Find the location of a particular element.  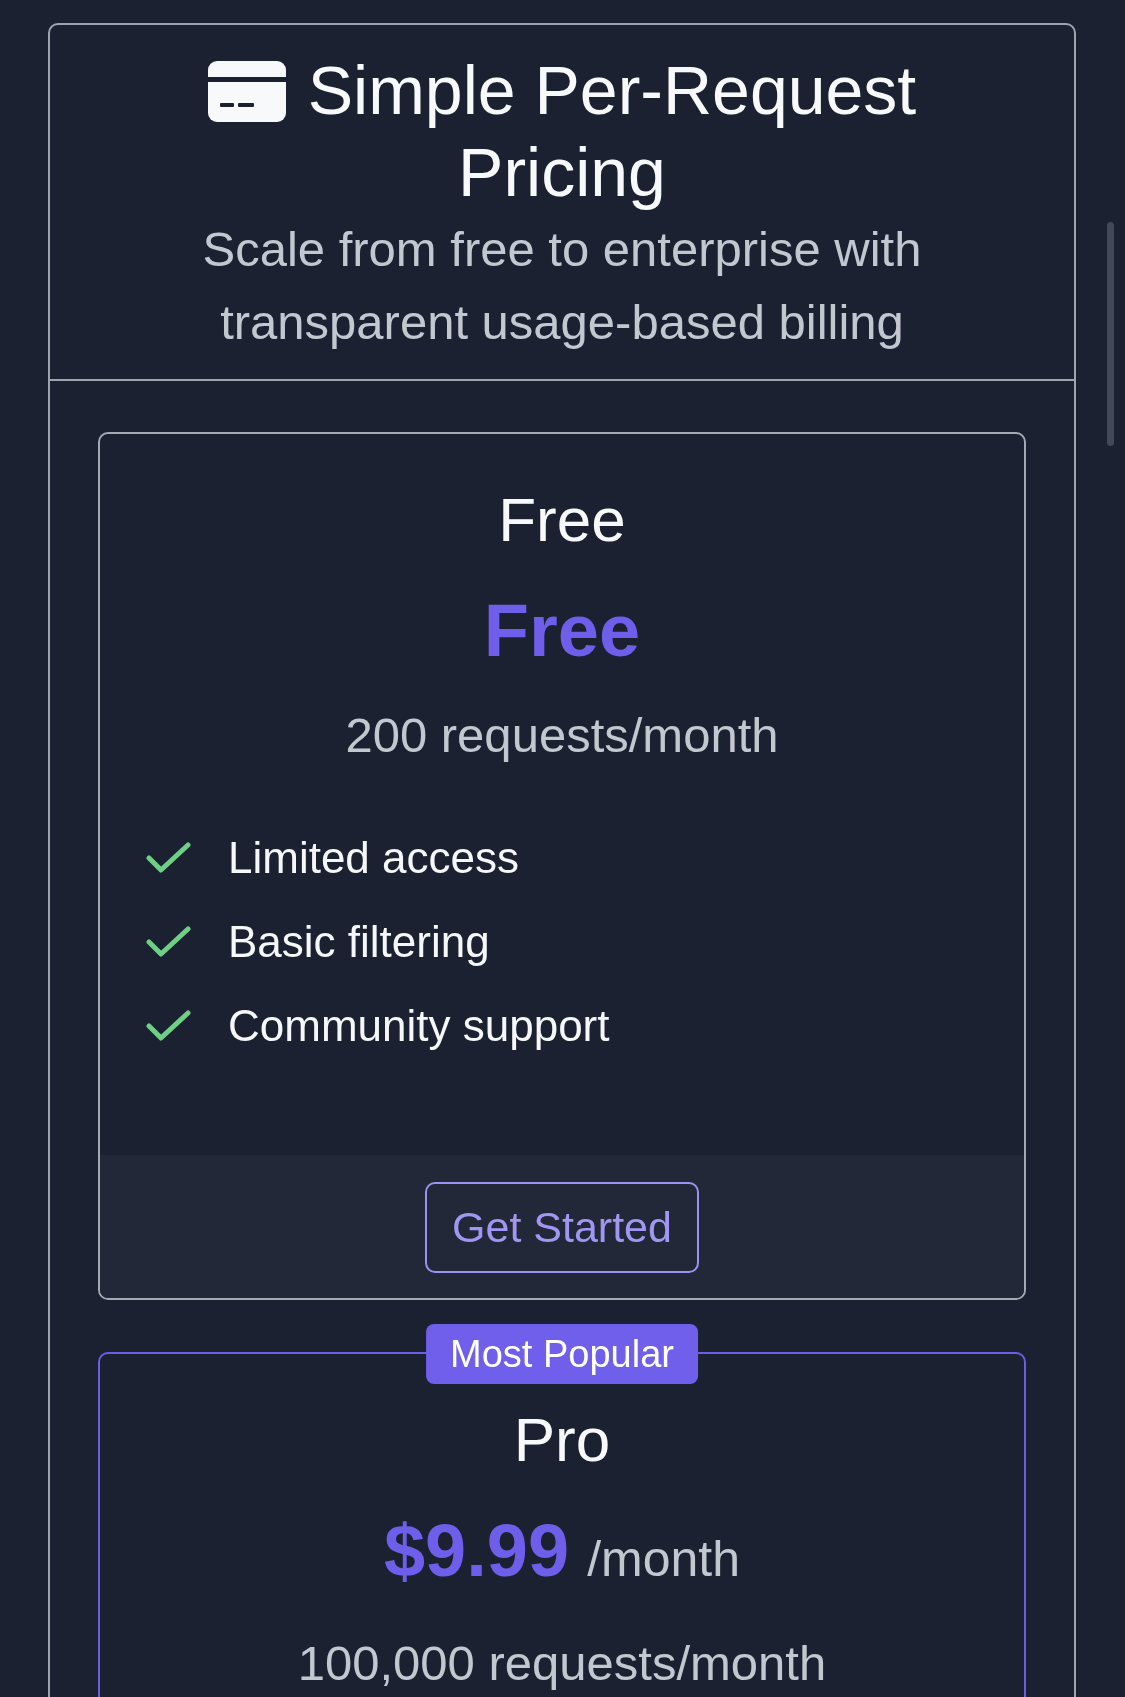

scrollbar-thumb is located at coordinates (1110, 334).